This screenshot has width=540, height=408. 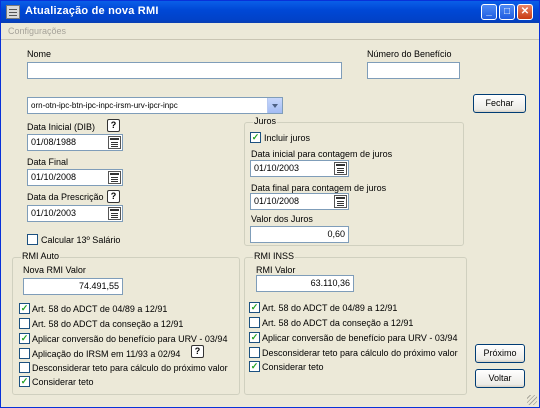 What do you see at coordinates (507, 12) in the screenshot?
I see `maximize-button: □` at bounding box center [507, 12].